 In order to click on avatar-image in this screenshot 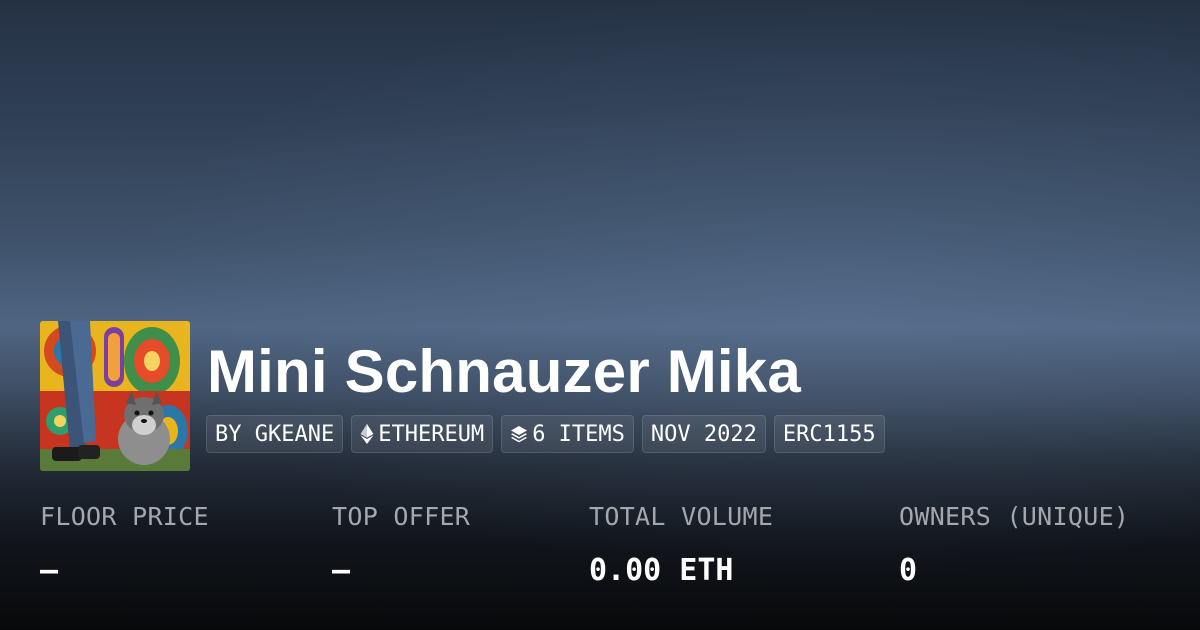, I will do `click(115, 396)`.